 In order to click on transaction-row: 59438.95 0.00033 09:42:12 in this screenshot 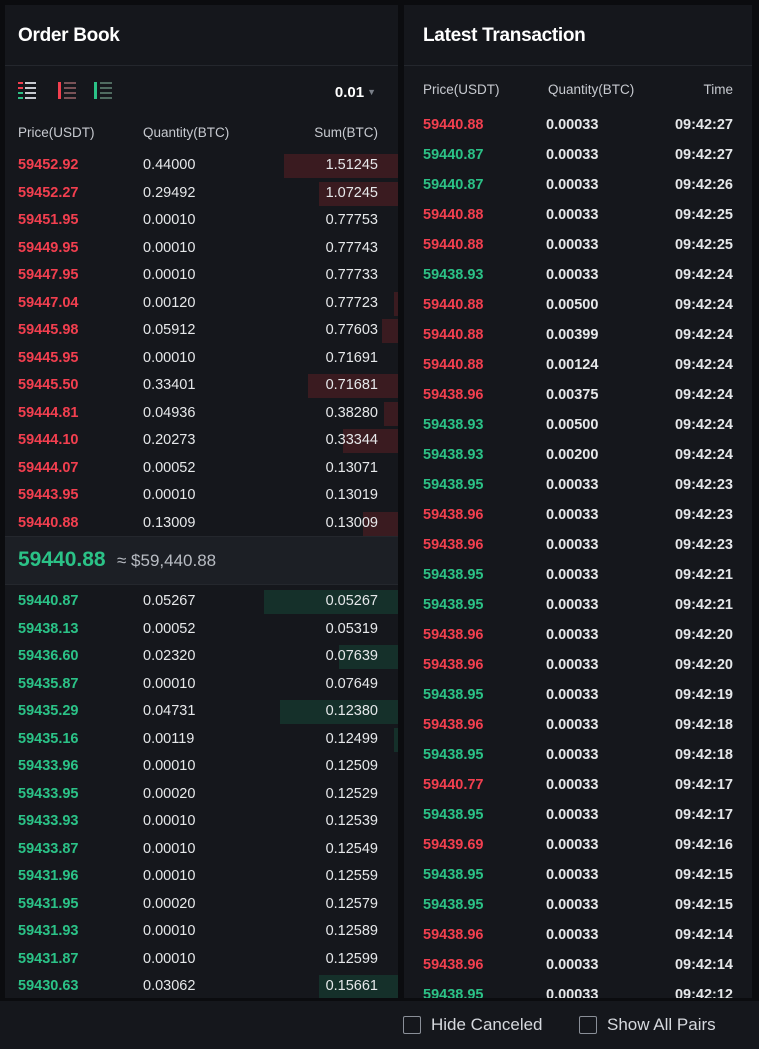, I will do `click(578, 990)`.